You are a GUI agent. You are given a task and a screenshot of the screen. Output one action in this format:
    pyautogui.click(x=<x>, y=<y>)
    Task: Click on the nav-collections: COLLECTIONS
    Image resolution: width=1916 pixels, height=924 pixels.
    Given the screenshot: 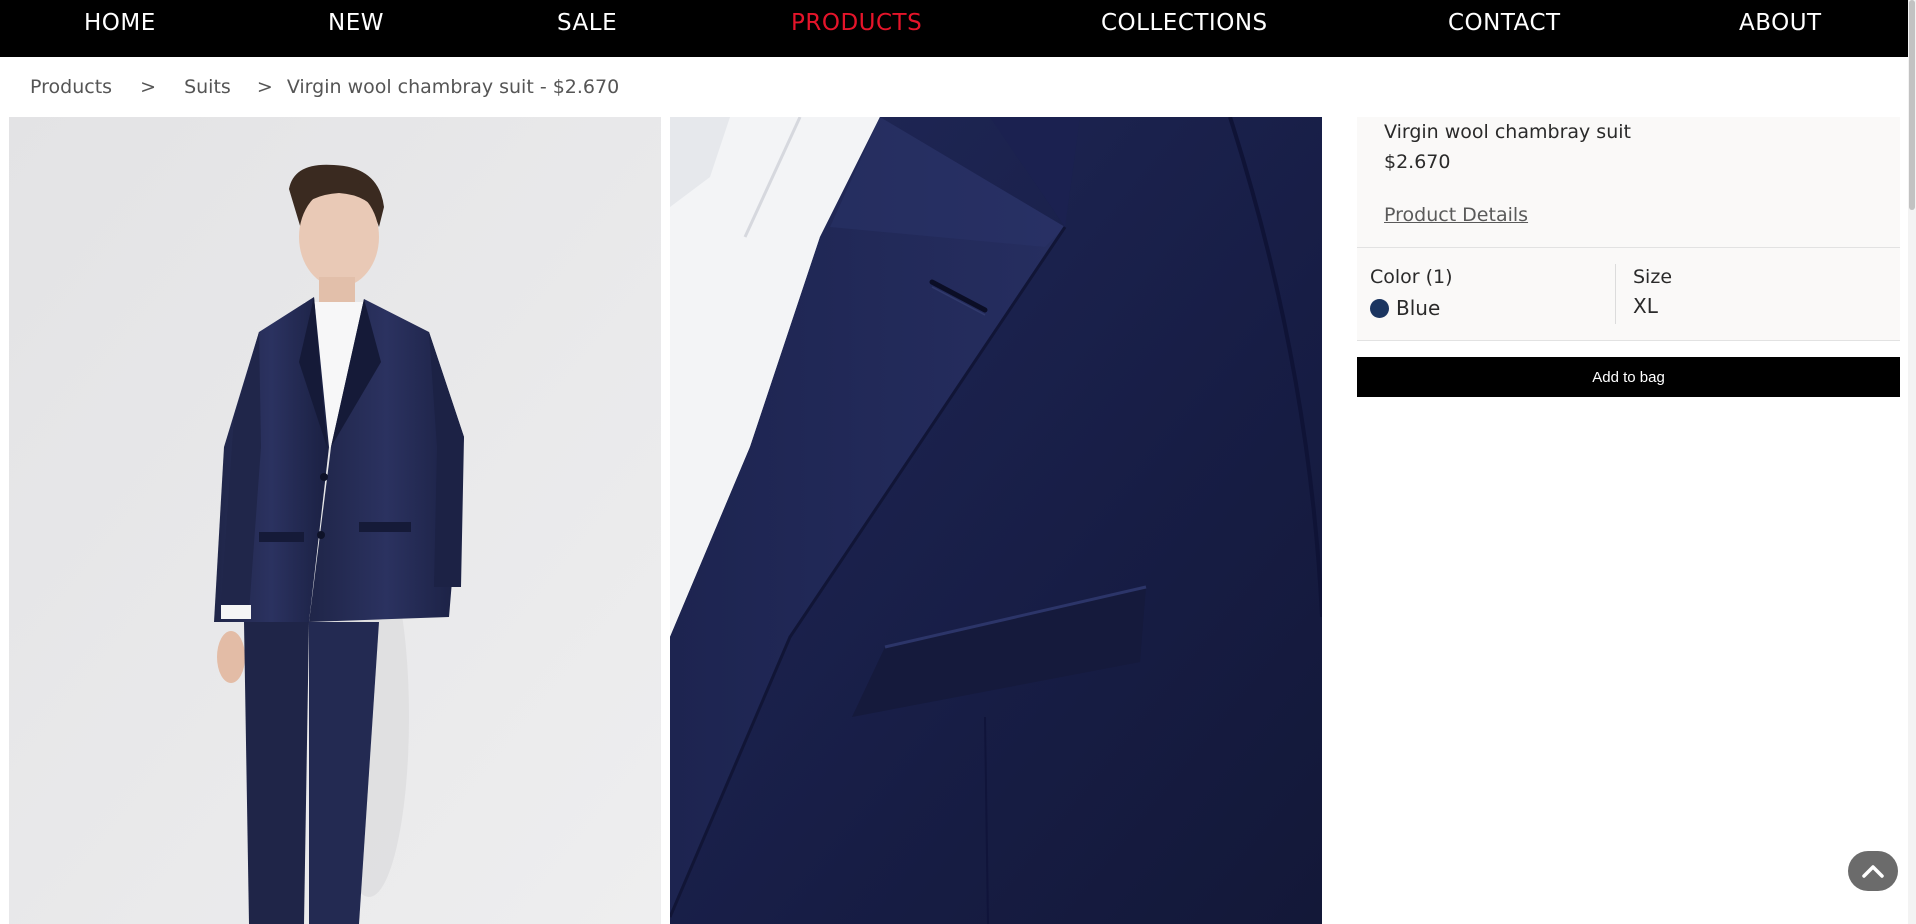 What is the action you would take?
    pyautogui.click(x=1184, y=23)
    